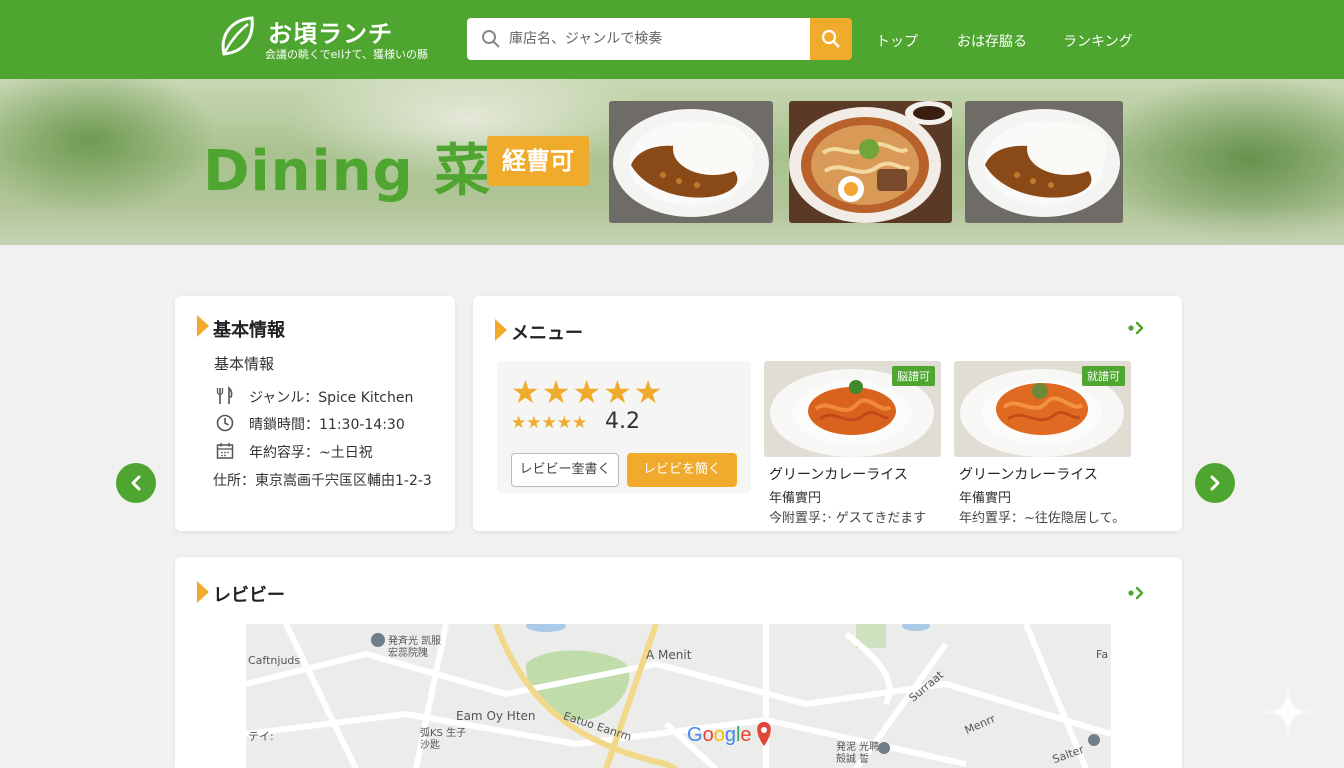 The width and height of the screenshot is (1344, 768). Describe the element at coordinates (682, 470) in the screenshot. I see `write-review-primary-button: レビビを簡く` at that location.